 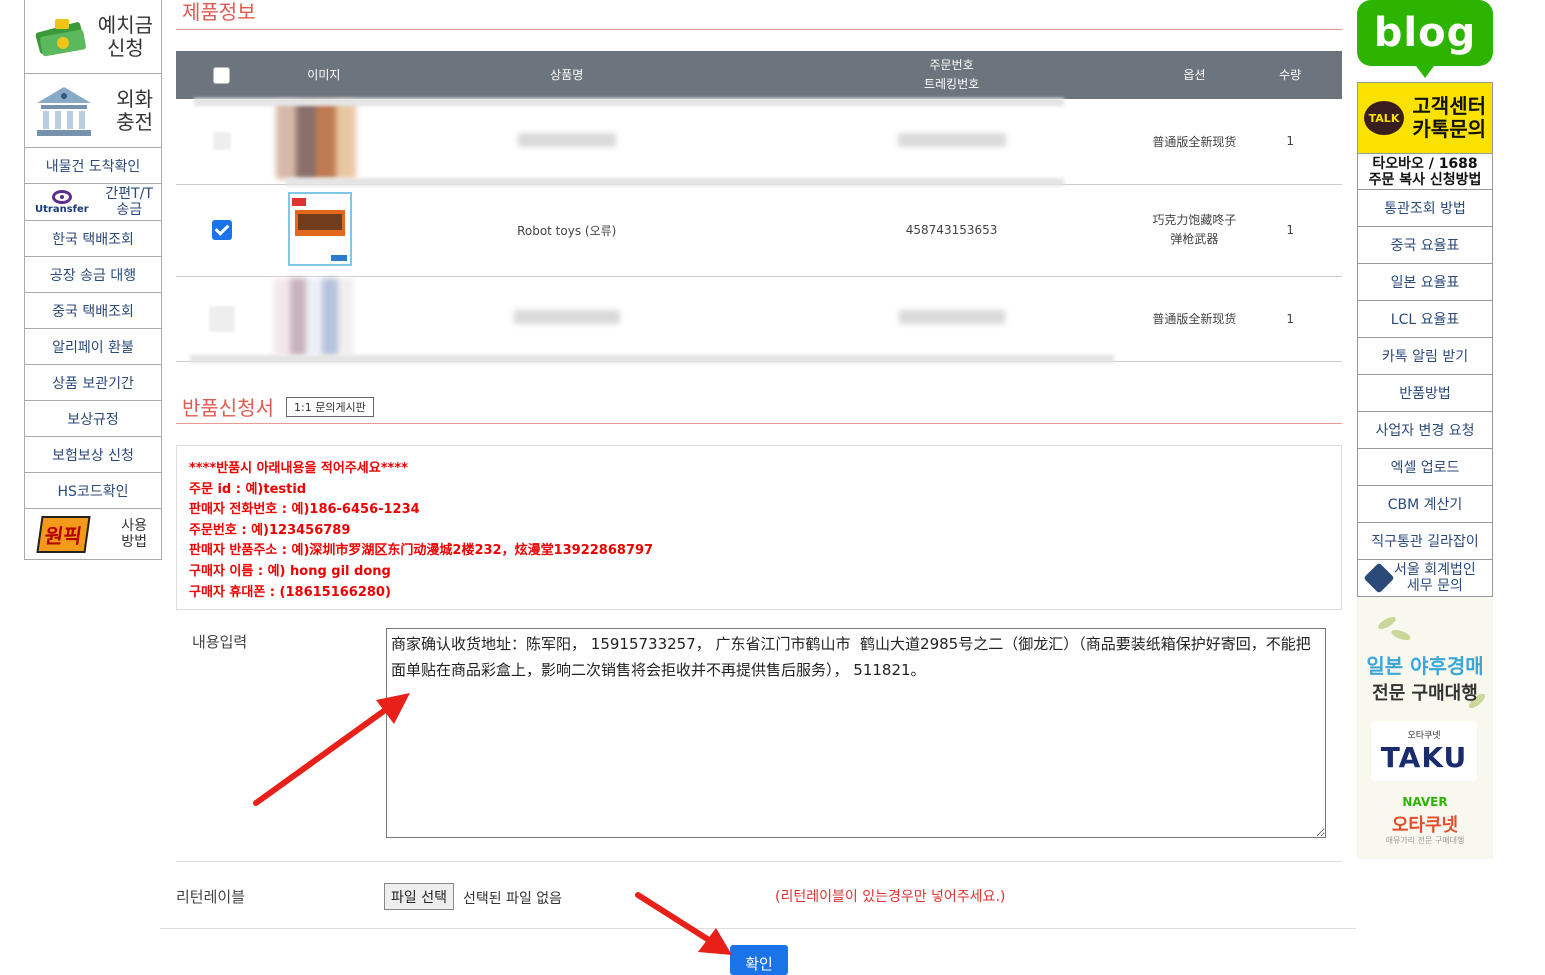 I want to click on forex-charge-link: 외화 충전, so click(x=93, y=111).